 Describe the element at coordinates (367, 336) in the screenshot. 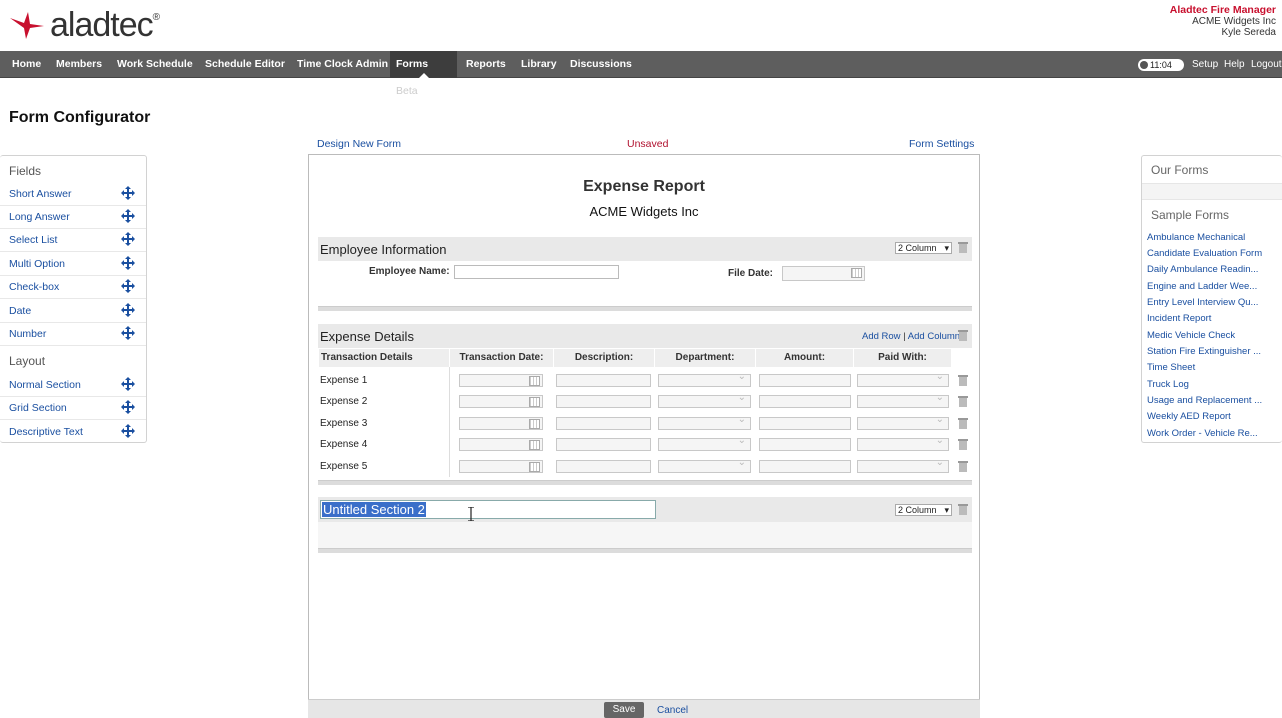

I see `section-title: Expense Details` at that location.